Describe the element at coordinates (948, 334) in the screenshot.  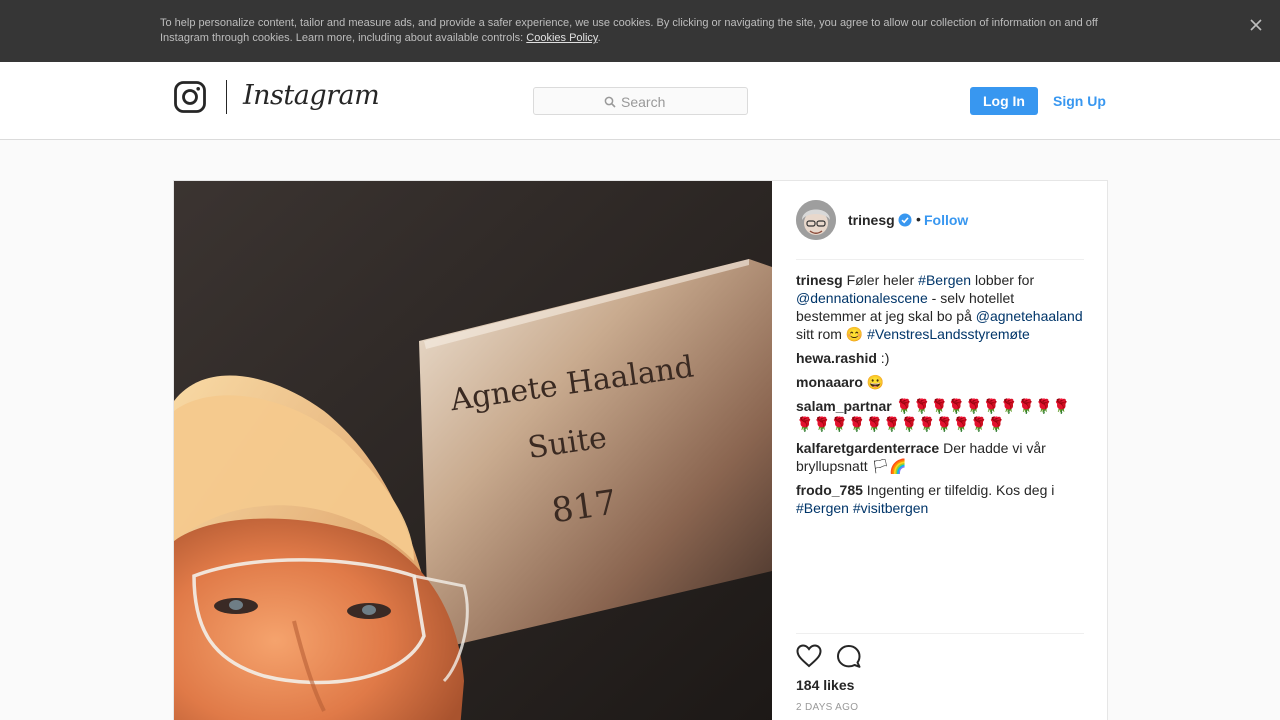
I see `hashtag-link: #VenstresLandsstyremøte` at that location.